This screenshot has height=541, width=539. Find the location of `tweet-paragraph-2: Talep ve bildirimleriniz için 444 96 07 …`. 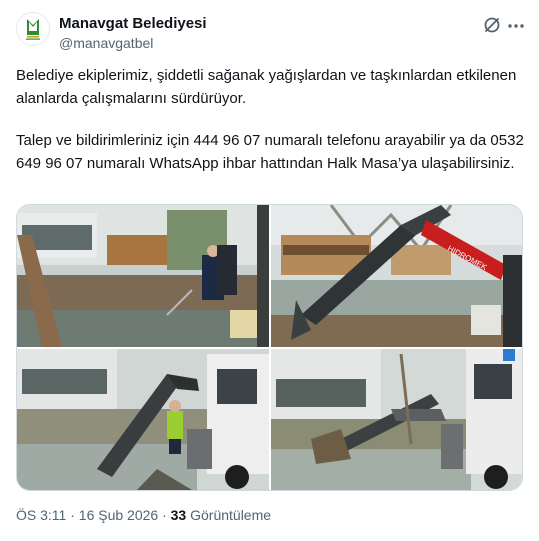

tweet-paragraph-2: Talep ve bildirimleriniz için 444 96 07 … is located at coordinates (270, 152).